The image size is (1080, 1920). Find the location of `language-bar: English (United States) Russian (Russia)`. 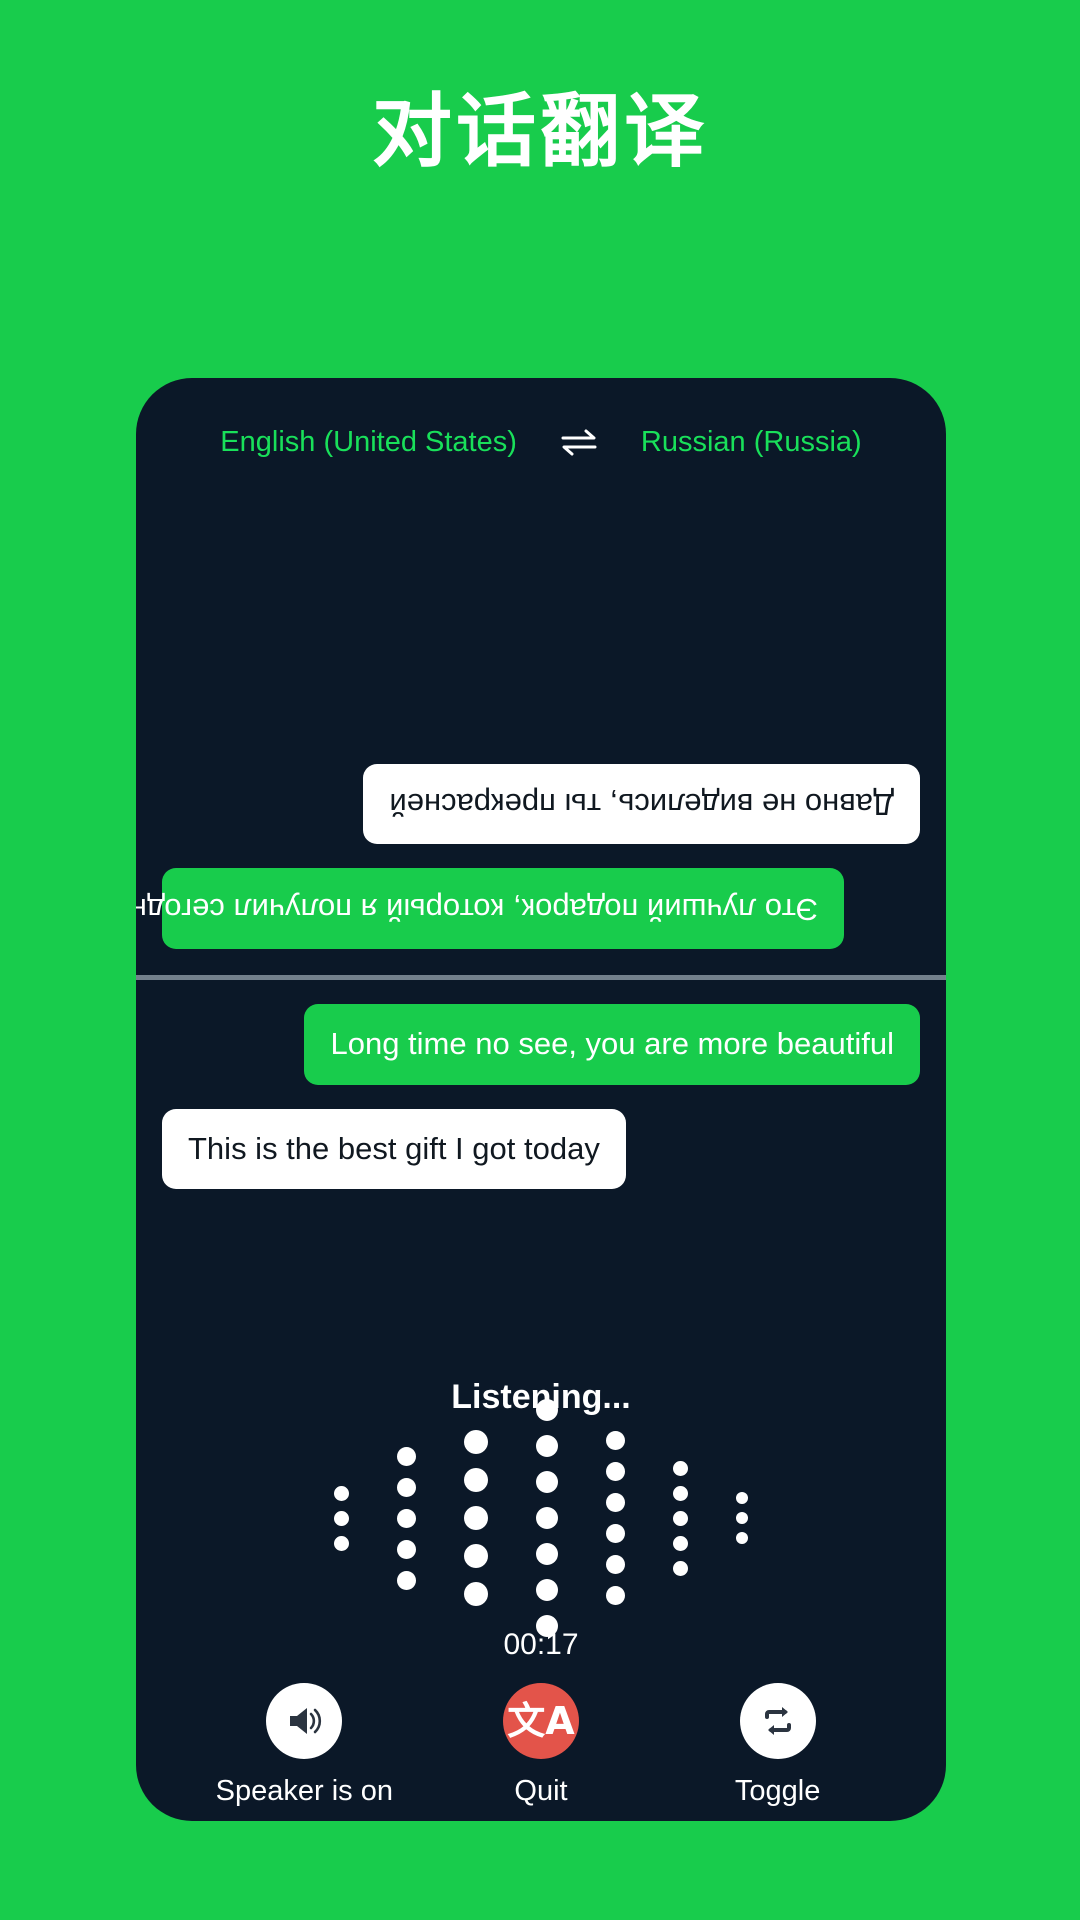

language-bar: English (United States) Russian (Russia) is located at coordinates (541, 442).